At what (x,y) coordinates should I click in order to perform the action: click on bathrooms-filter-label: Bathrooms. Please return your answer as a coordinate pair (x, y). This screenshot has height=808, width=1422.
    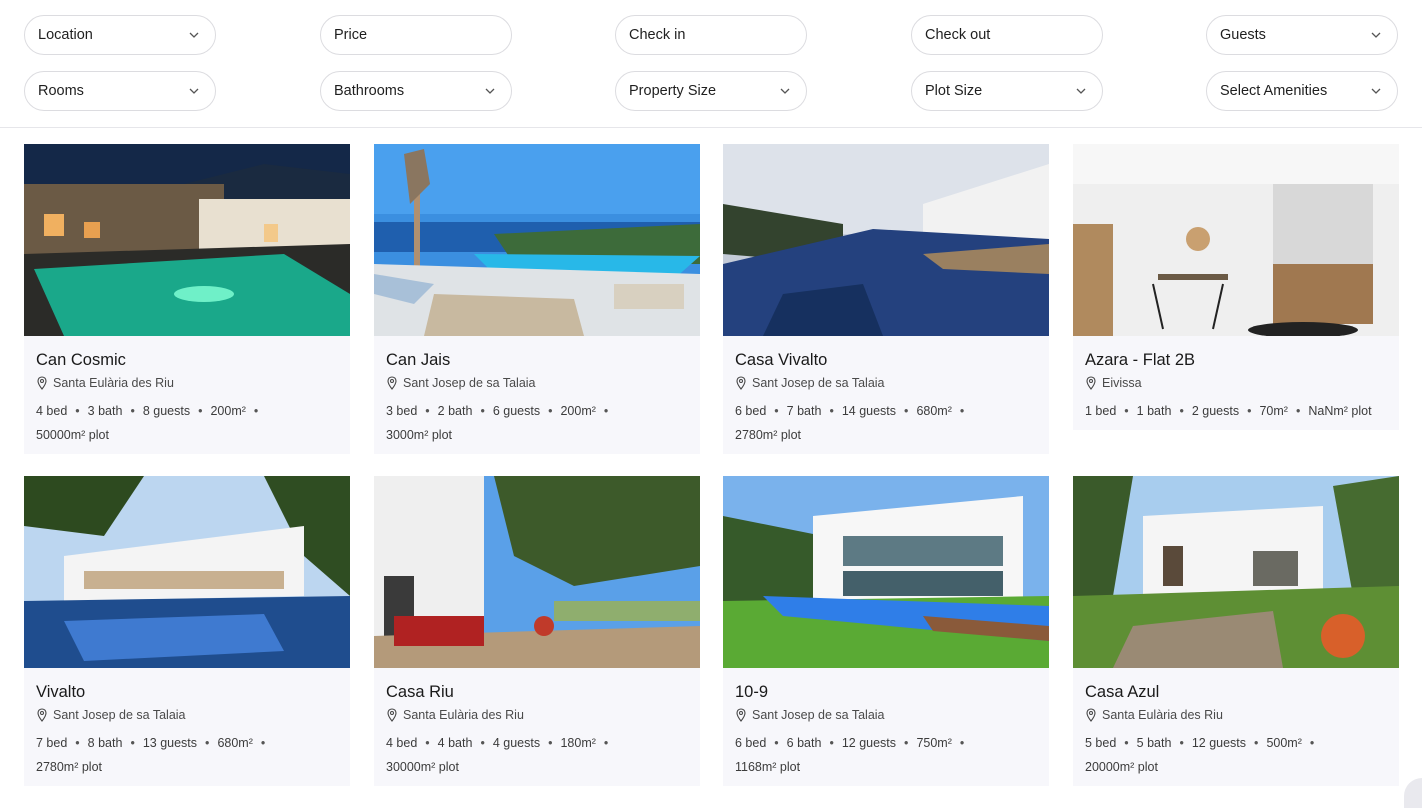
    Looking at the image, I should click on (369, 91).